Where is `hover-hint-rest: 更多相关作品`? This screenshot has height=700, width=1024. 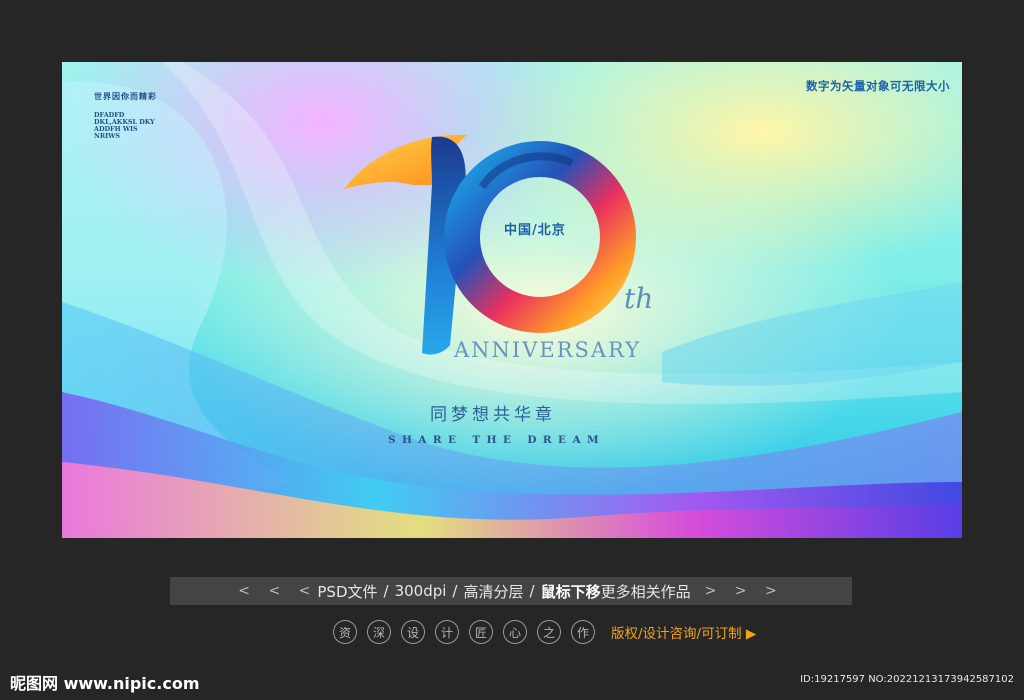 hover-hint-rest: 更多相关作品 is located at coordinates (646, 591).